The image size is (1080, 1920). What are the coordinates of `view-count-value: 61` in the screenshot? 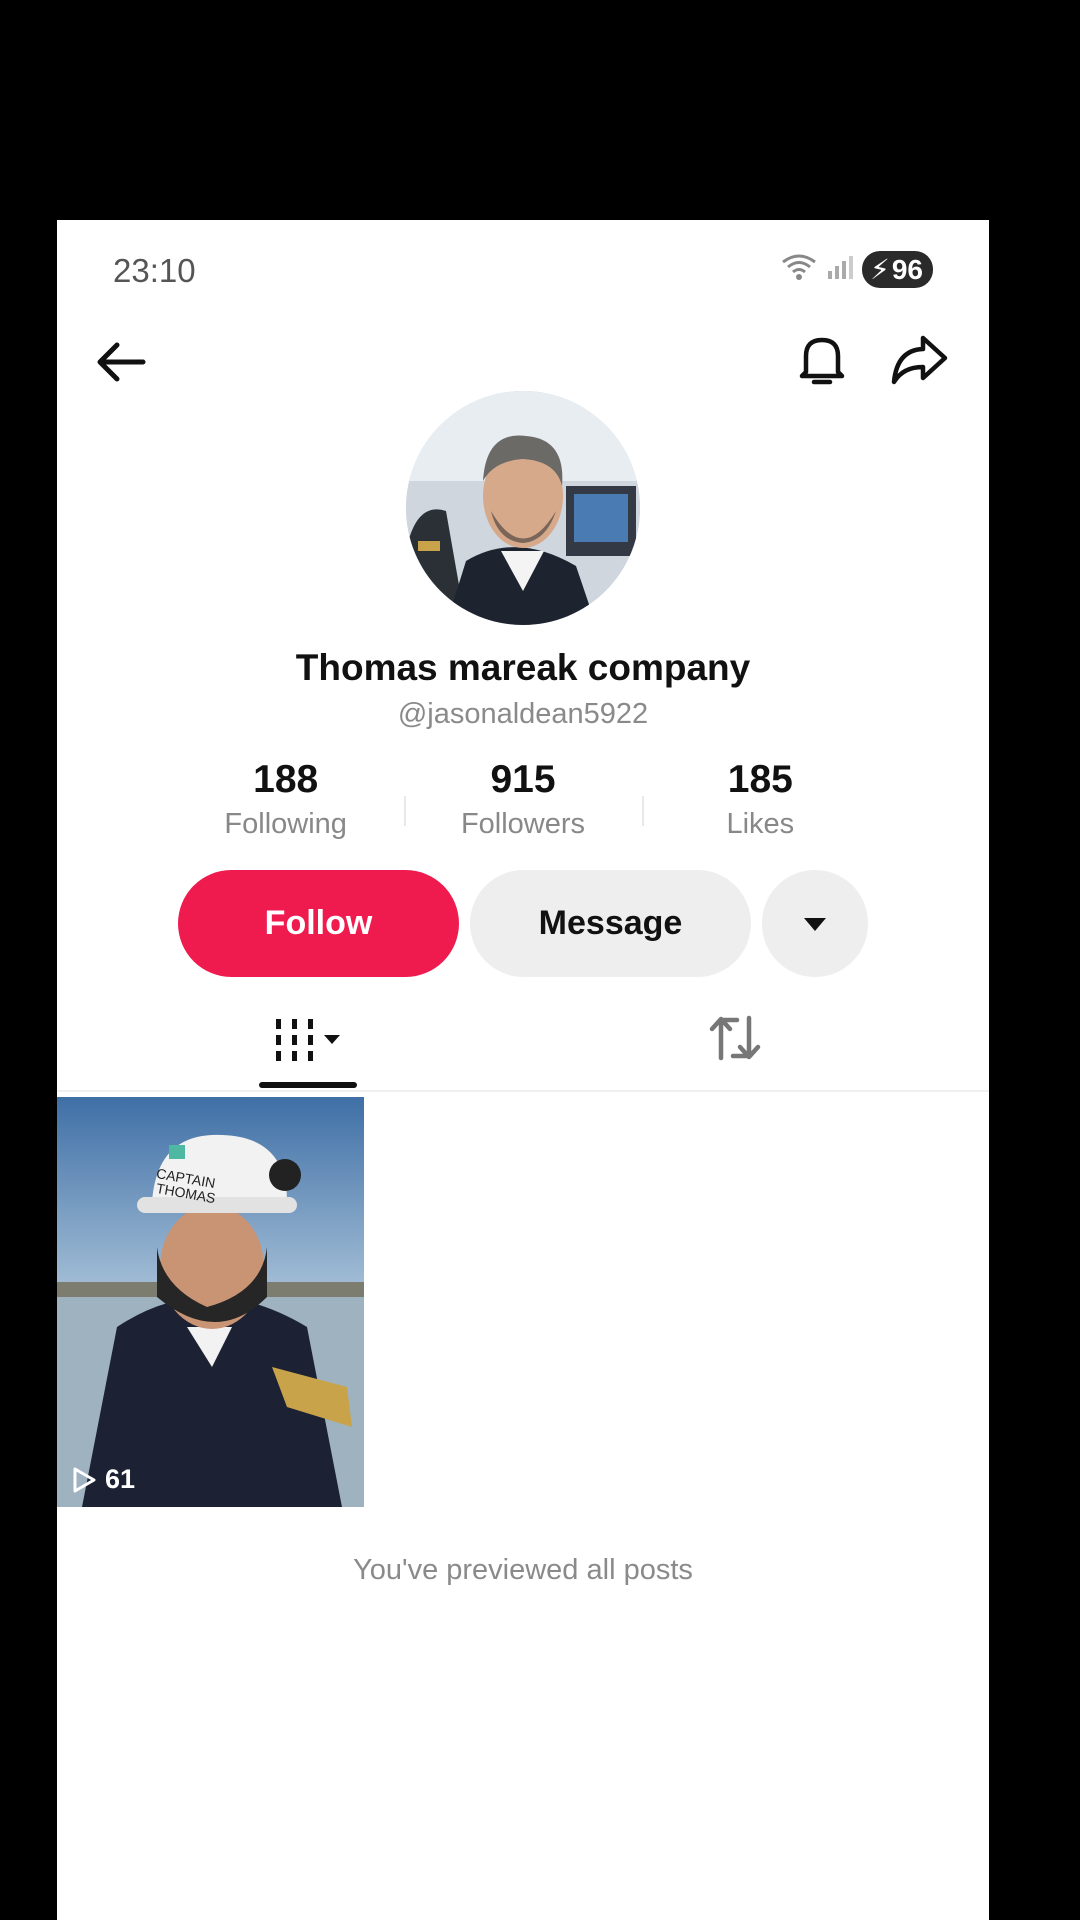 It's located at (120, 1479).